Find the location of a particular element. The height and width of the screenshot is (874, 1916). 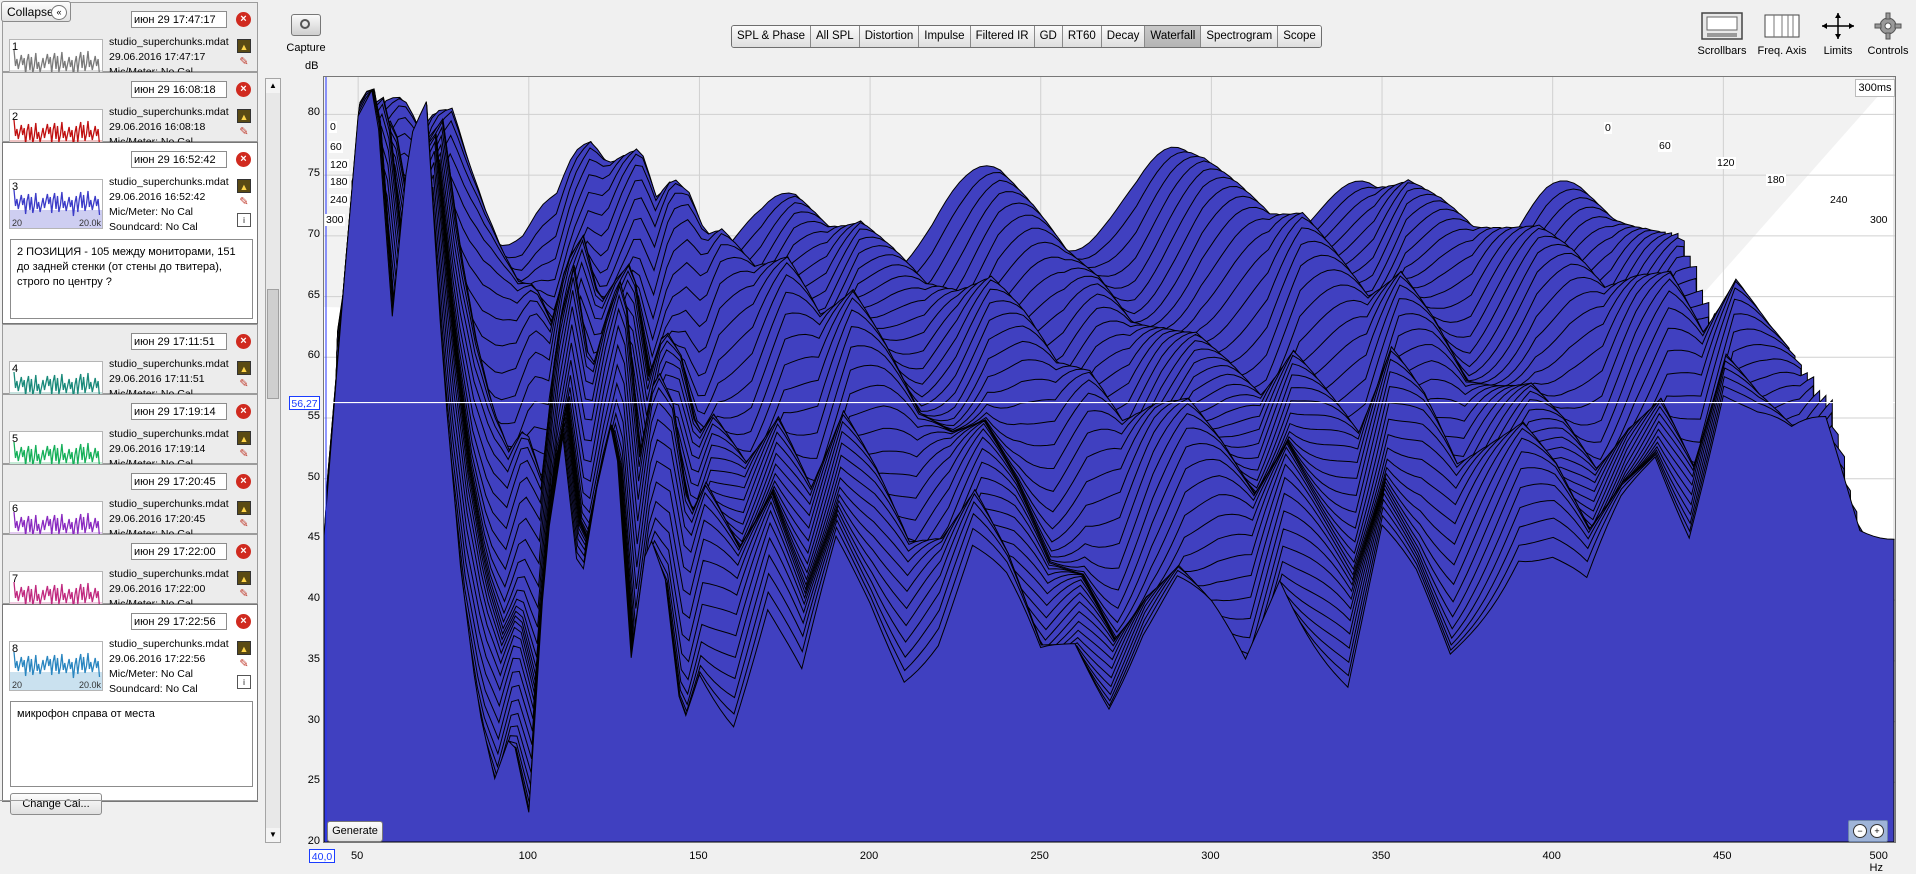

tab-distortion: Distortion is located at coordinates (889, 36).